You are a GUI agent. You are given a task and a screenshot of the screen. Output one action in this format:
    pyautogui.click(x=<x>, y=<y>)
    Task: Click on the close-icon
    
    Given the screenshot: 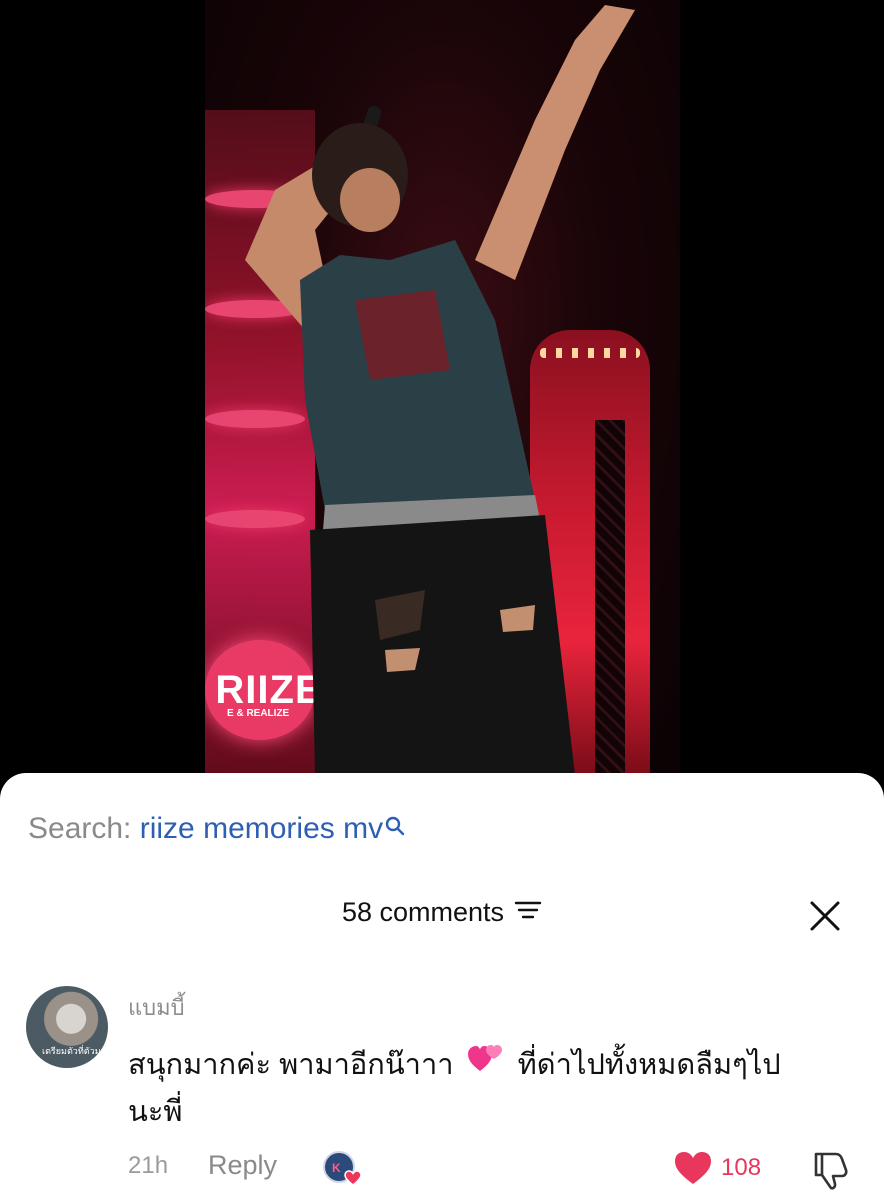 What is the action you would take?
    pyautogui.click(x=825, y=916)
    